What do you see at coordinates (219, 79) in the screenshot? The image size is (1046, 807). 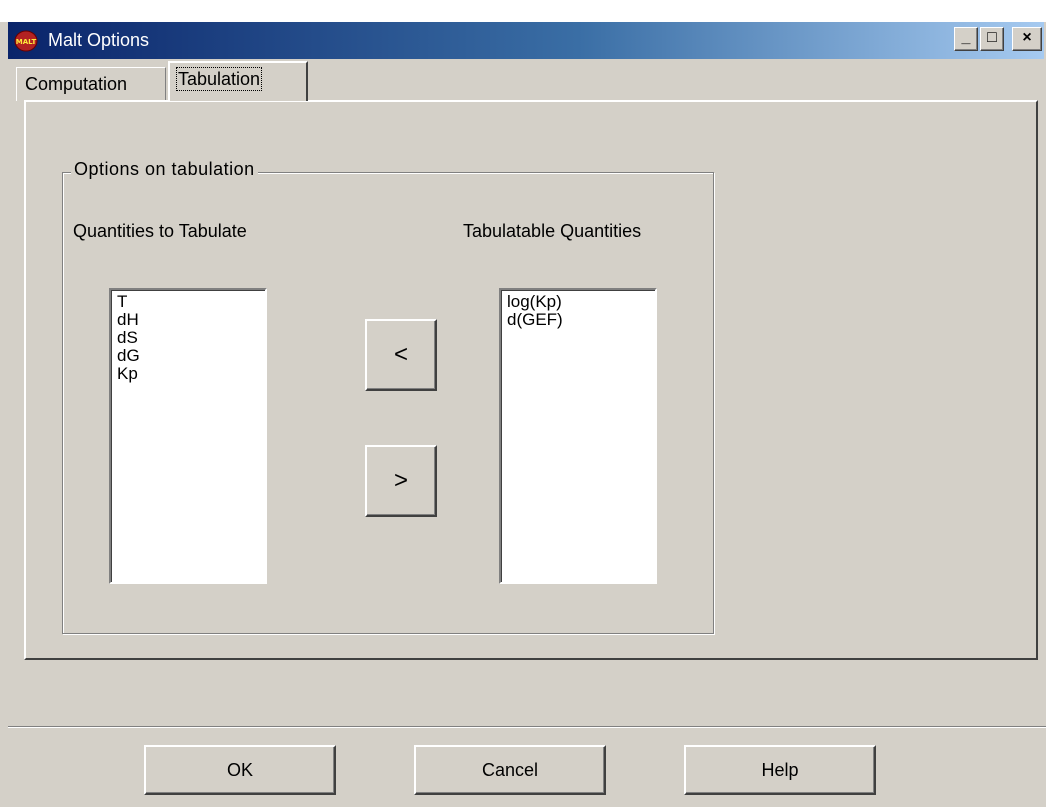 I see `tab-tabulation-label: Tabulation` at bounding box center [219, 79].